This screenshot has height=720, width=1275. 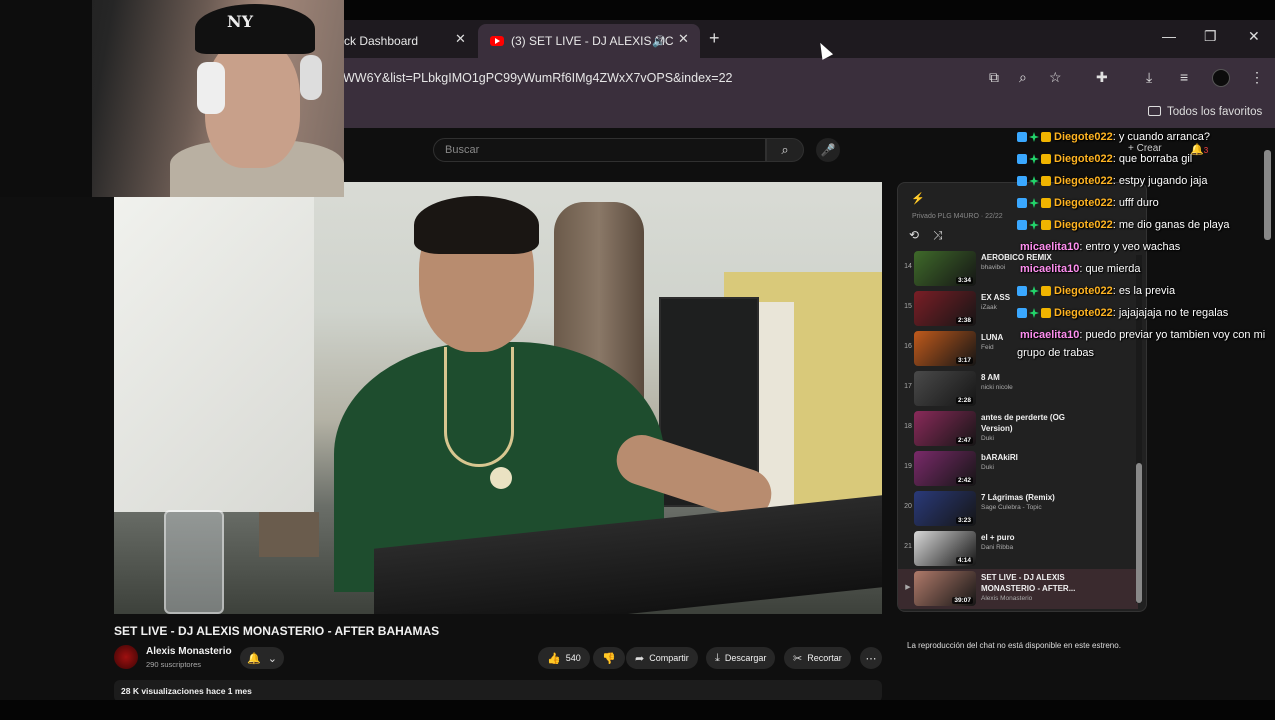 I want to click on thumbs-down-icon: 👎, so click(x=609, y=658).